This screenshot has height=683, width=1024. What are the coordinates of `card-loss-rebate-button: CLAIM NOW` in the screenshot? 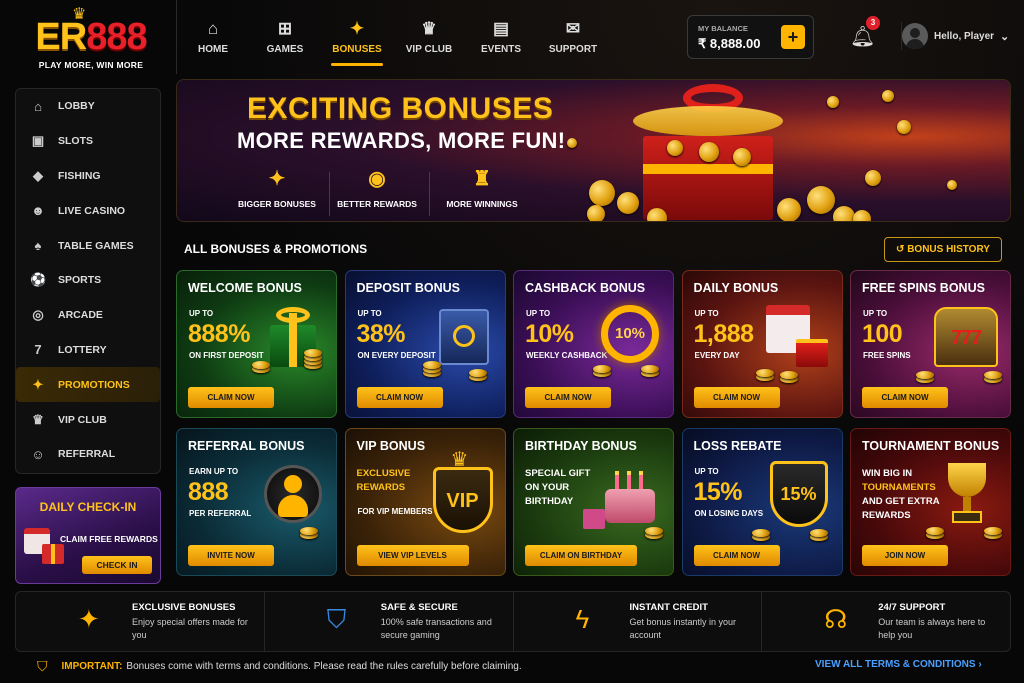 It's located at (736, 555).